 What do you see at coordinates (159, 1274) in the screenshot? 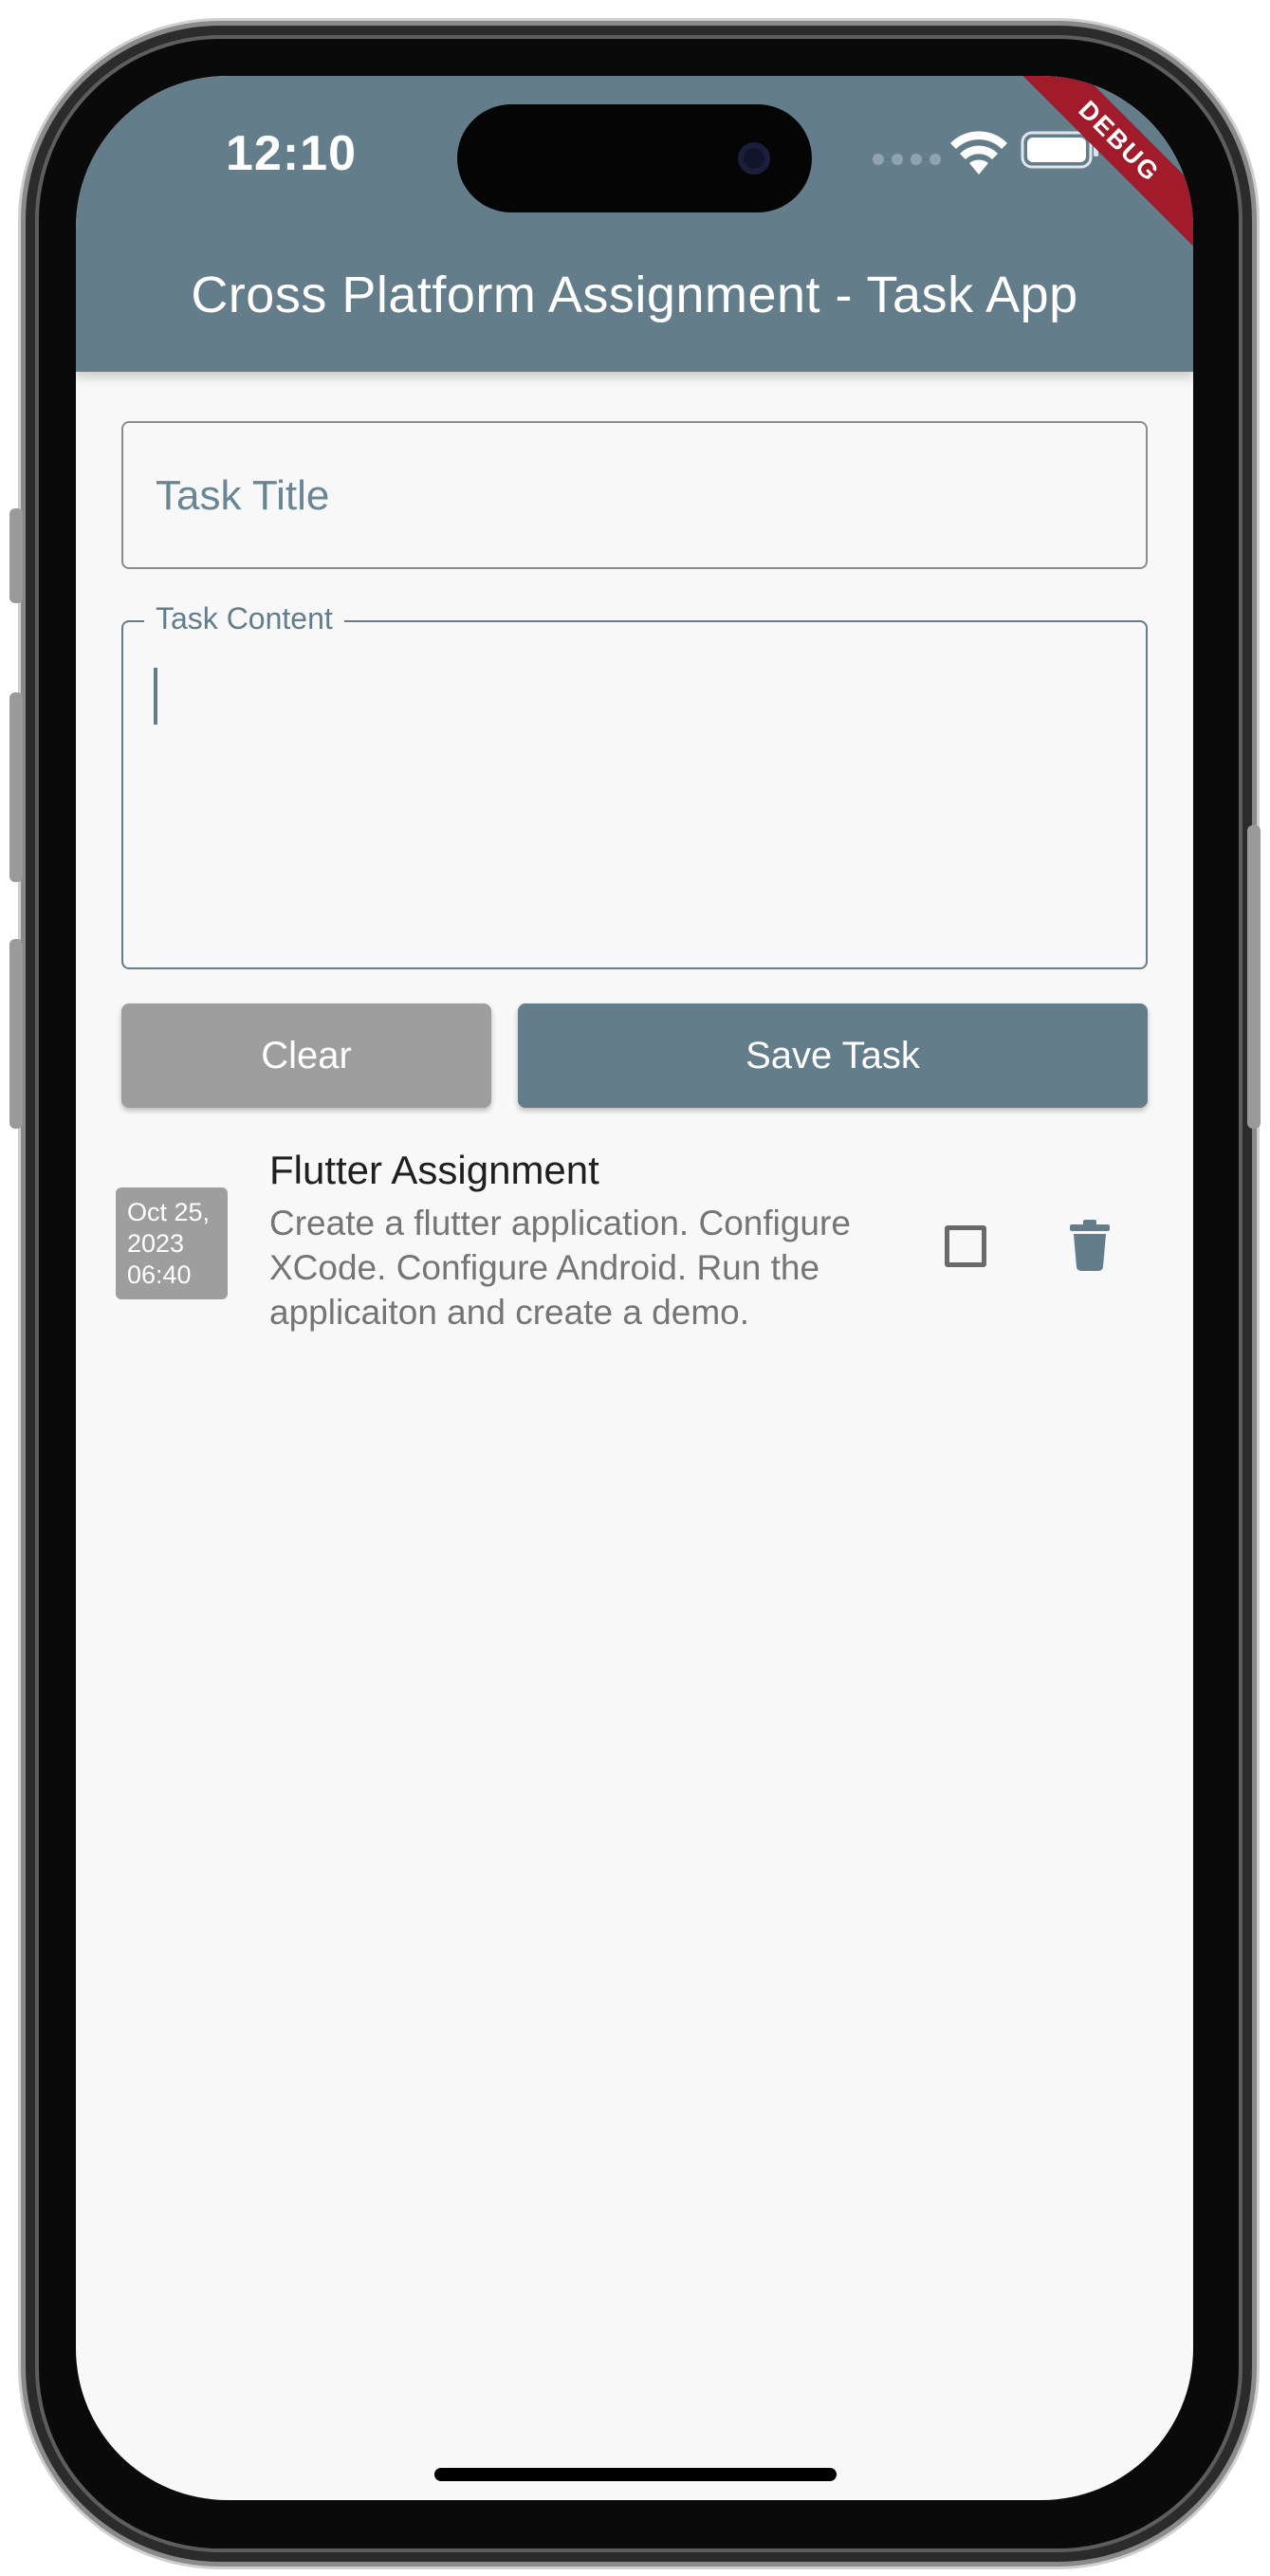
I see `task-date-time: 06:40` at bounding box center [159, 1274].